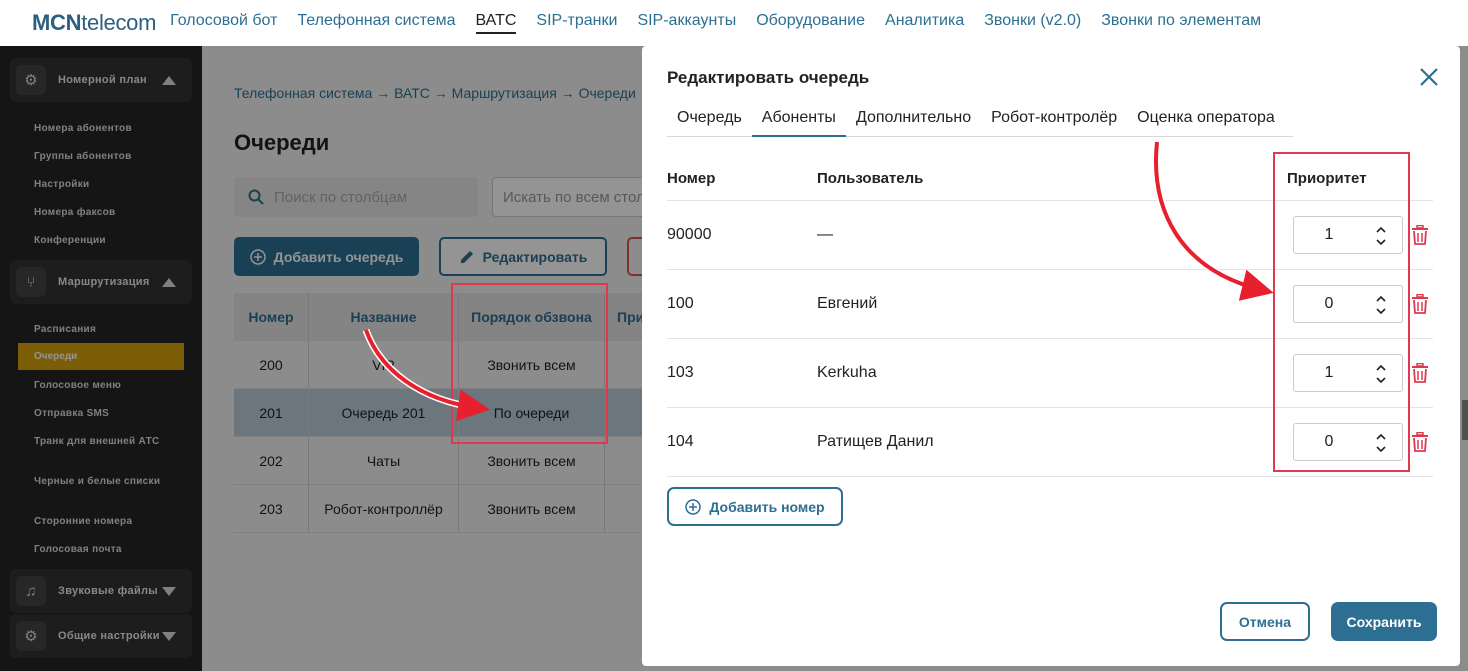 This screenshot has height=671, width=1468. Describe the element at coordinates (870, 178) in the screenshot. I see `header-user: Пользователь` at that location.